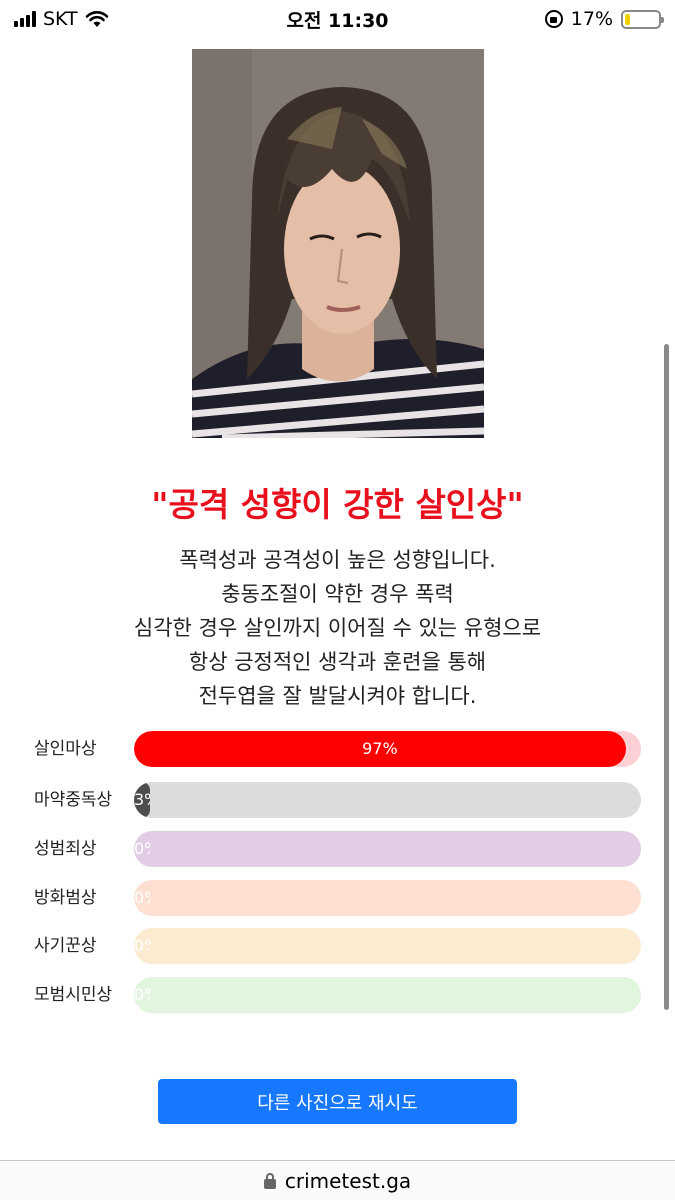  I want to click on signal-icon, so click(25, 19).